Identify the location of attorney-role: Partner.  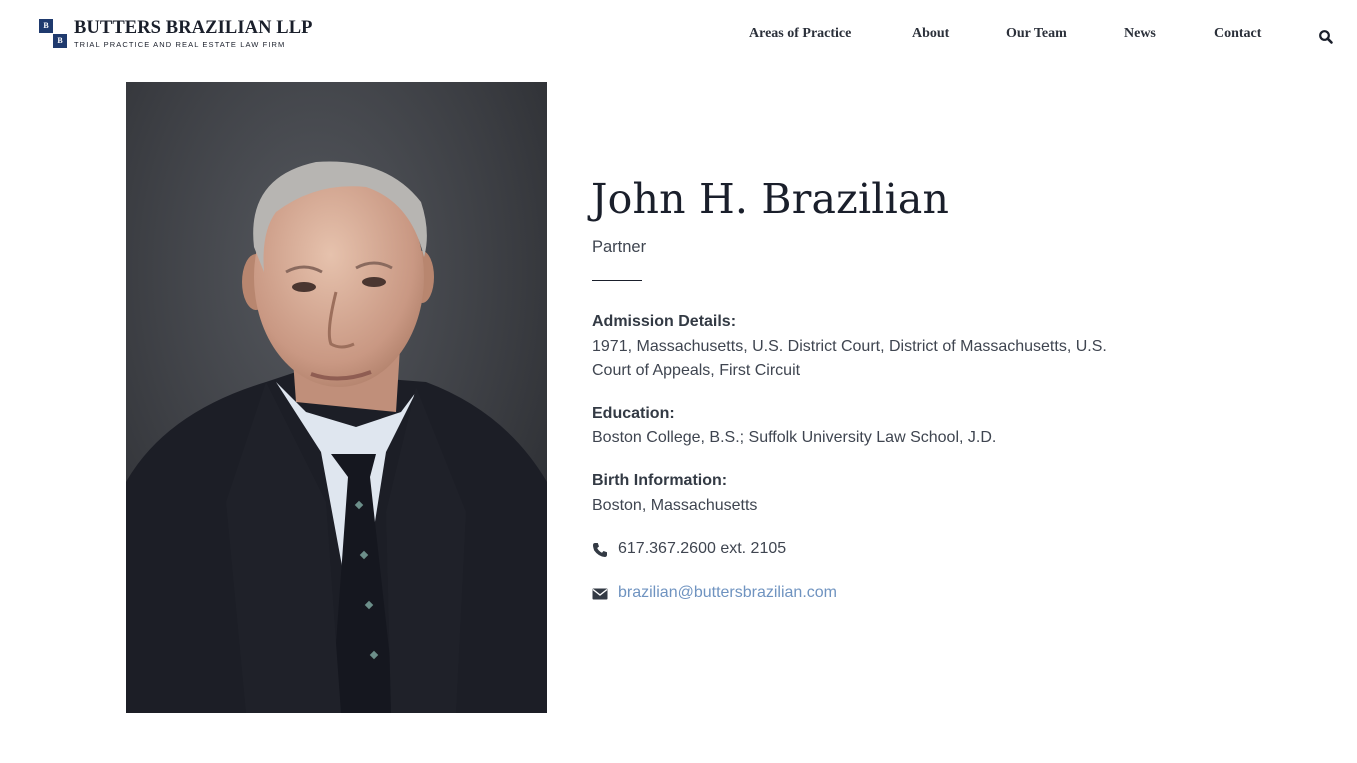
(619, 247).